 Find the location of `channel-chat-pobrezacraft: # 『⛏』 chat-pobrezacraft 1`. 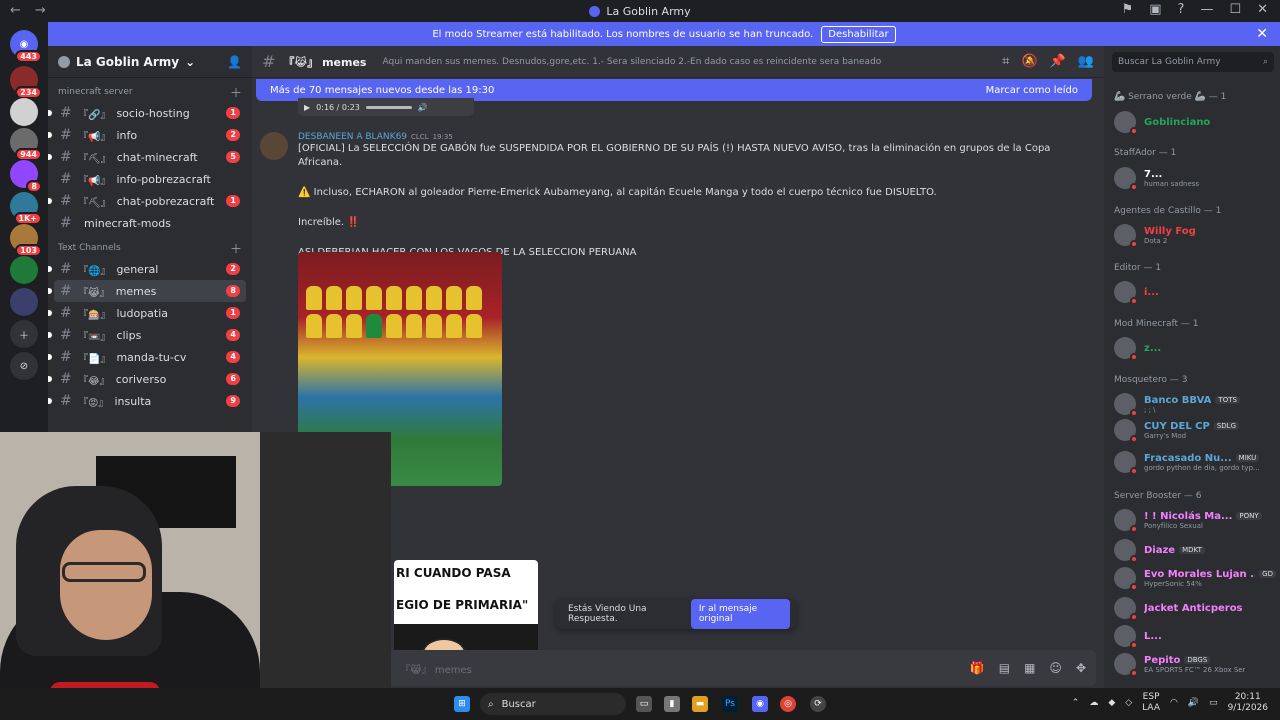

channel-chat-pobrezacraft: # 『⛏』 chat-pobrezacraft 1 is located at coordinates (147, 201).